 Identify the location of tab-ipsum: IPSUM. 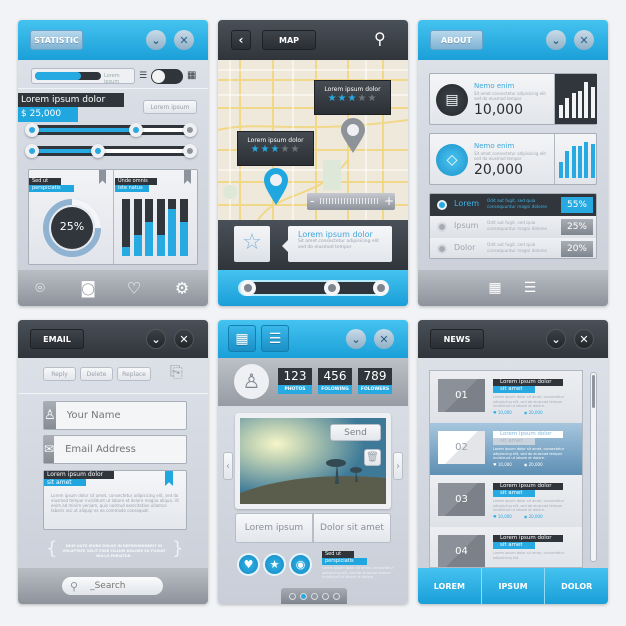
(513, 586).